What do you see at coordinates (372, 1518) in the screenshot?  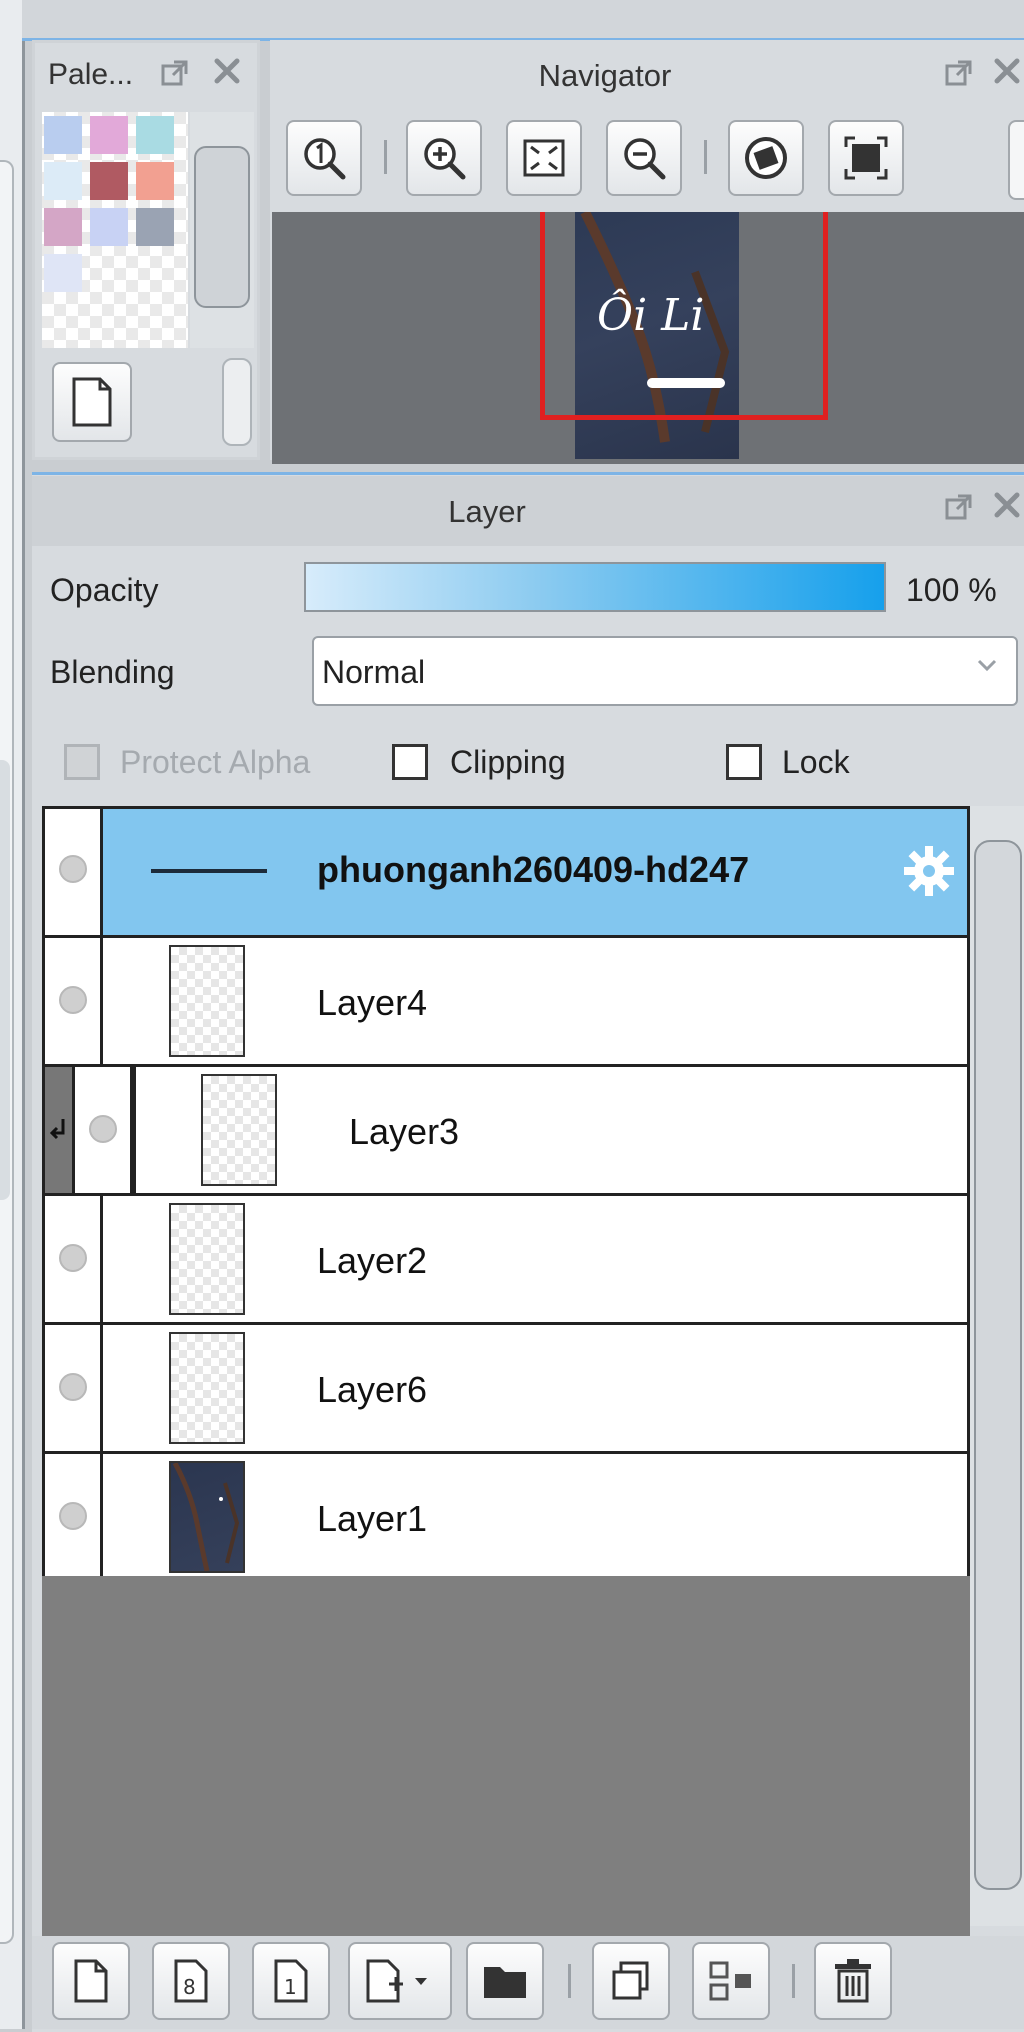 I see `layer-name: Layer1` at bounding box center [372, 1518].